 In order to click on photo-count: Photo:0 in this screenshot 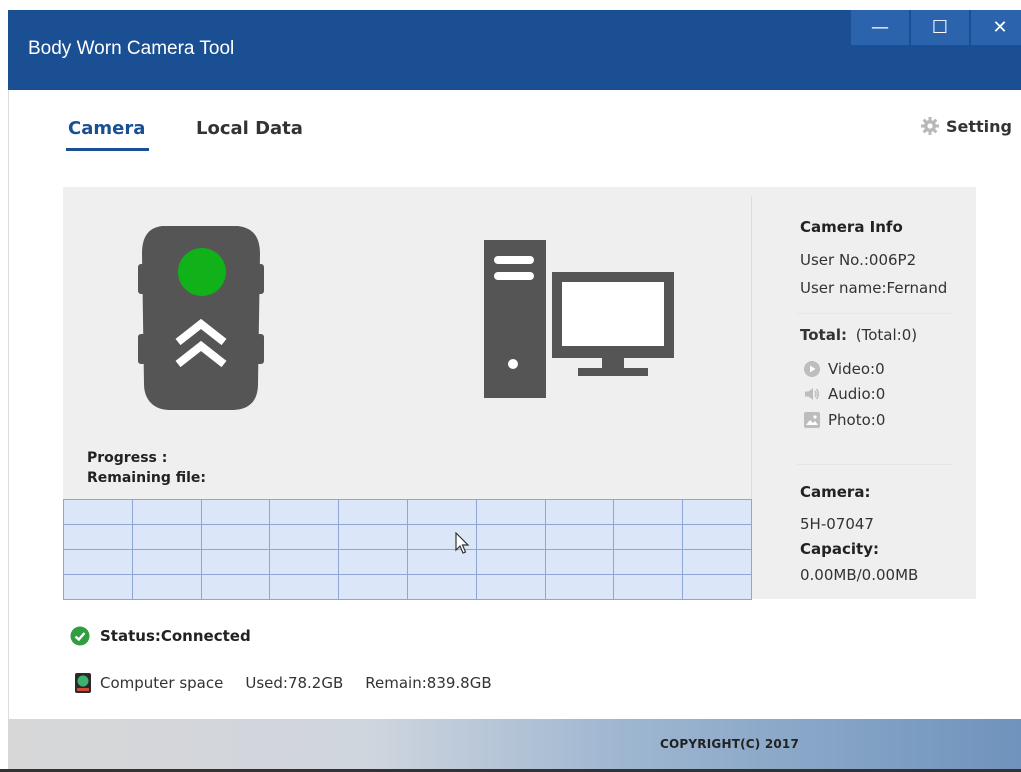, I will do `click(857, 420)`.